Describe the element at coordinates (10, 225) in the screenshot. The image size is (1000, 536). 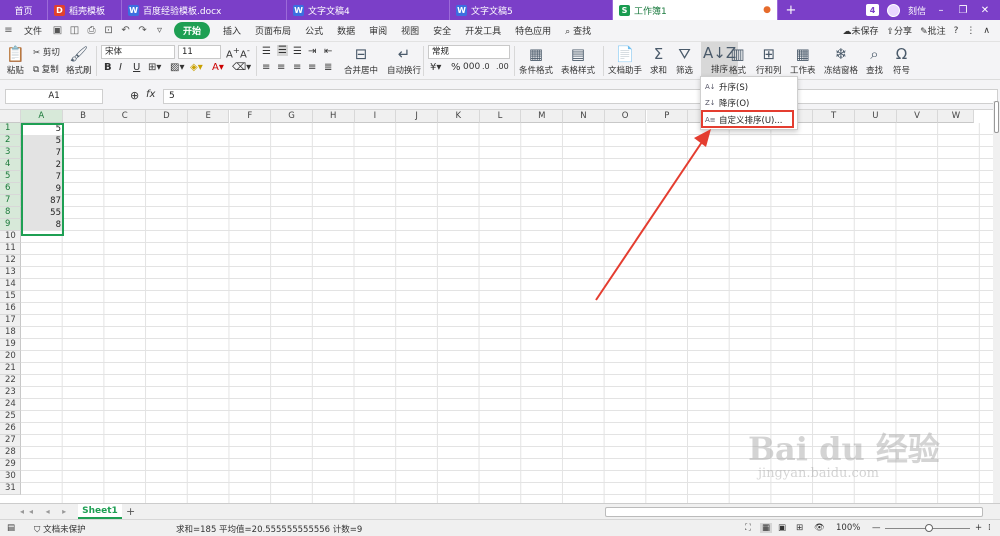
I see `row-header-9: 9` at that location.